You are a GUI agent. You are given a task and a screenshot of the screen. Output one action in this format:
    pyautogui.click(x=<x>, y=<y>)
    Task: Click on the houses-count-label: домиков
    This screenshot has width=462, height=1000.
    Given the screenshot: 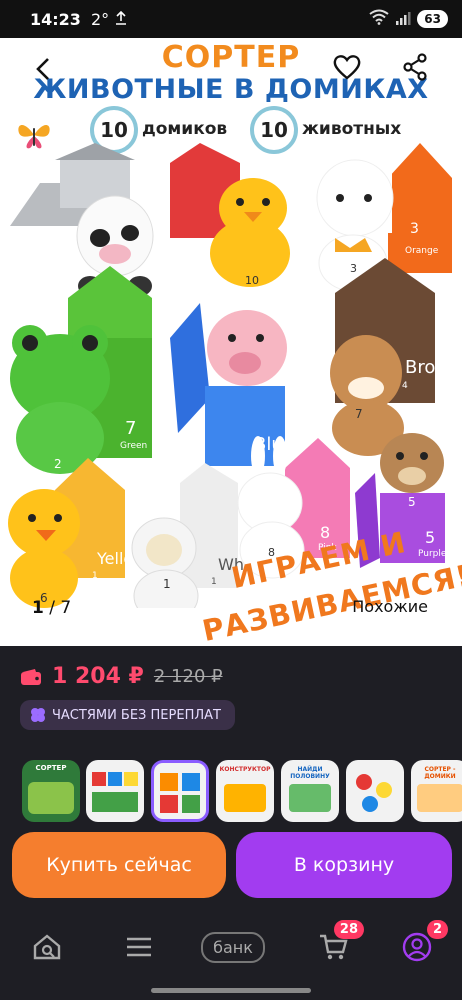 What is the action you would take?
    pyautogui.click(x=185, y=129)
    